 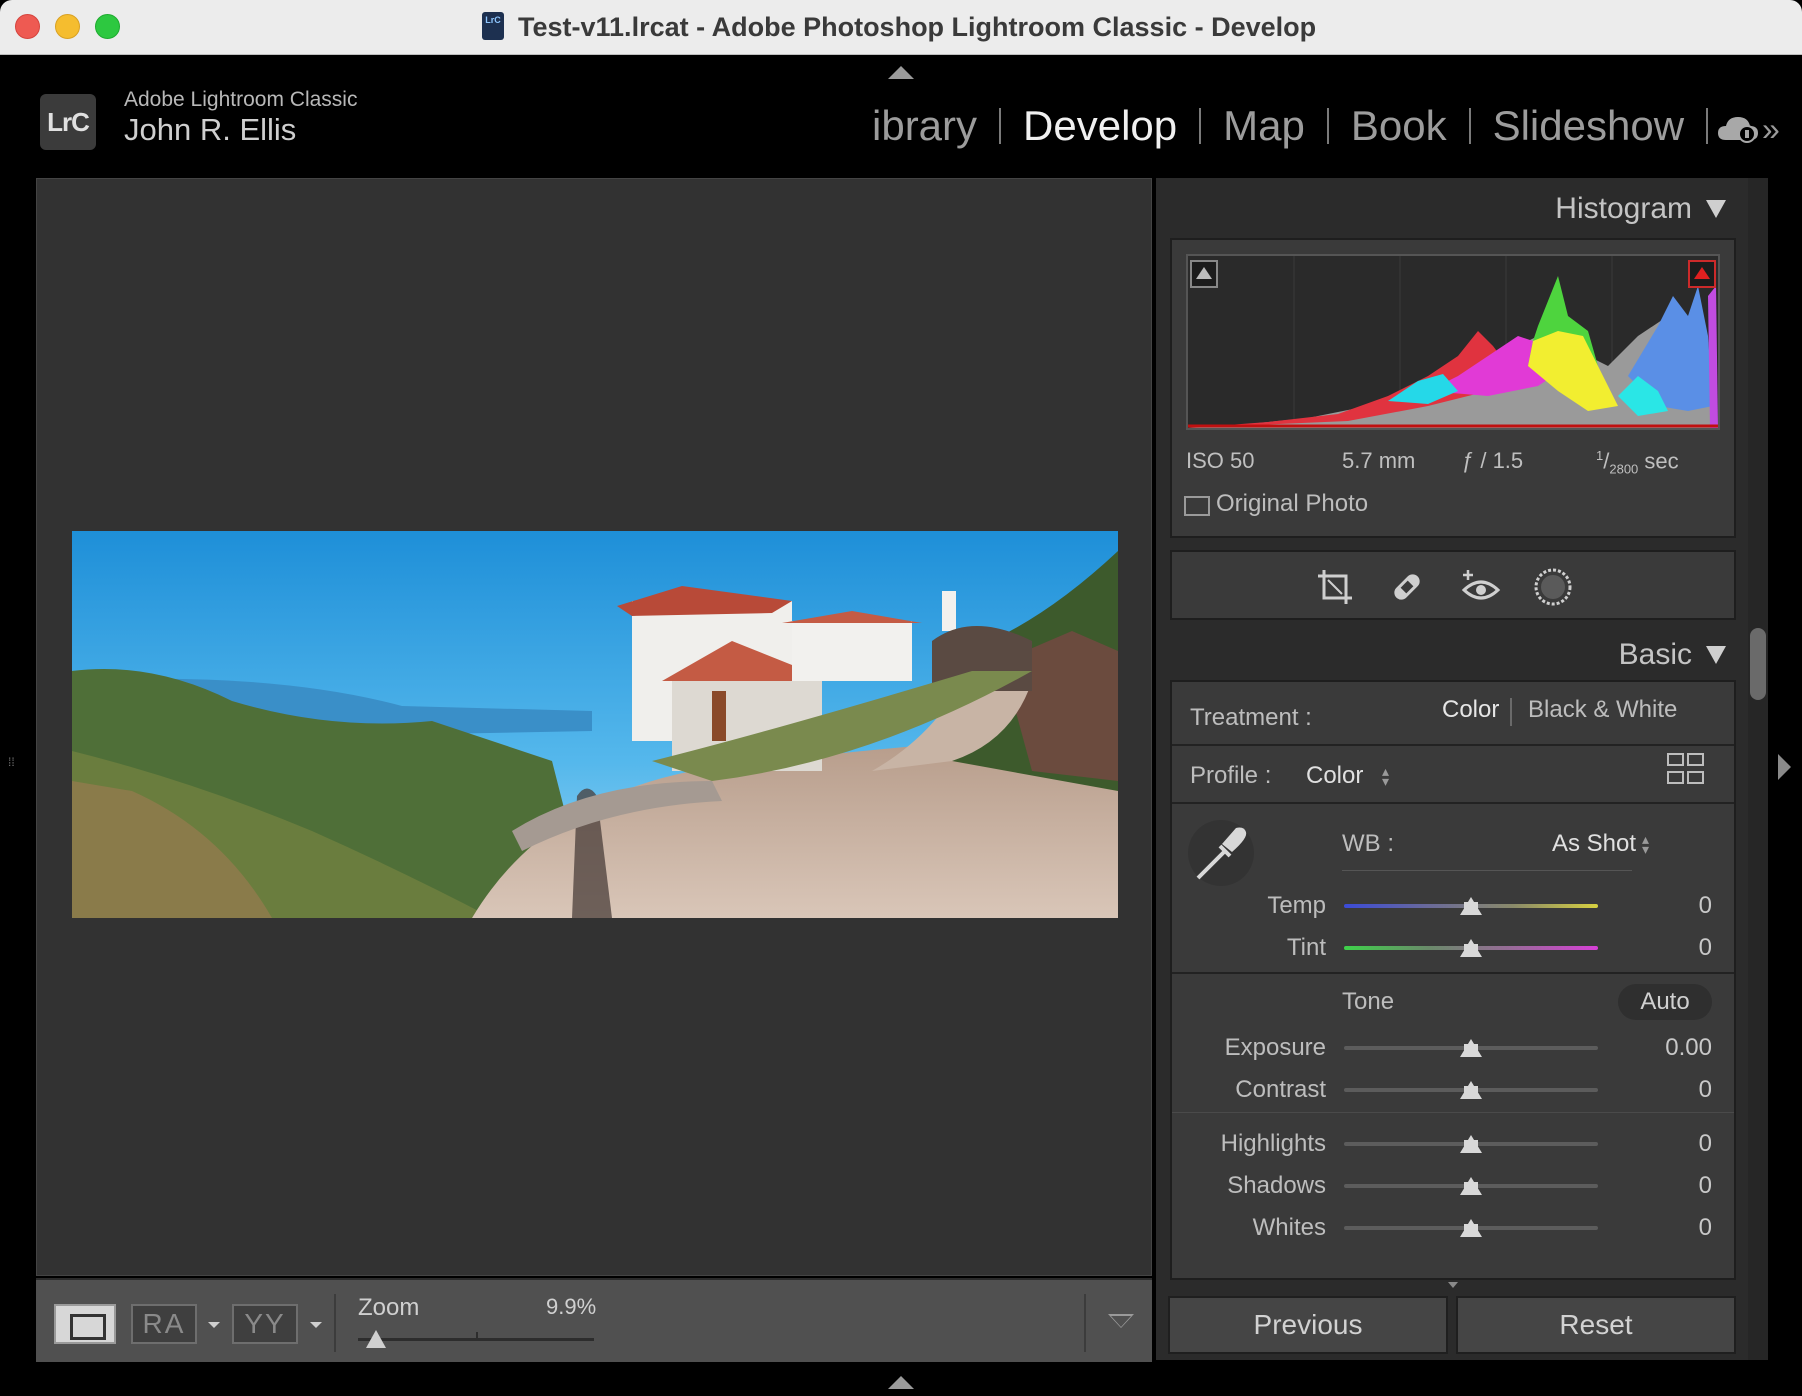 I want to click on auto-tone-button: Auto, so click(x=1665, y=1002).